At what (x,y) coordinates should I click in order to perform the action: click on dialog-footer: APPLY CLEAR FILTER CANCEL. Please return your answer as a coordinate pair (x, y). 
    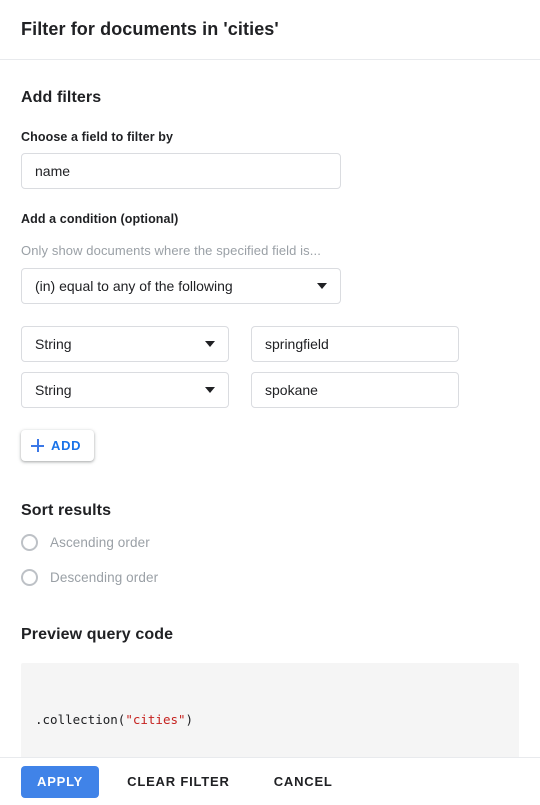
    Looking at the image, I should click on (270, 781).